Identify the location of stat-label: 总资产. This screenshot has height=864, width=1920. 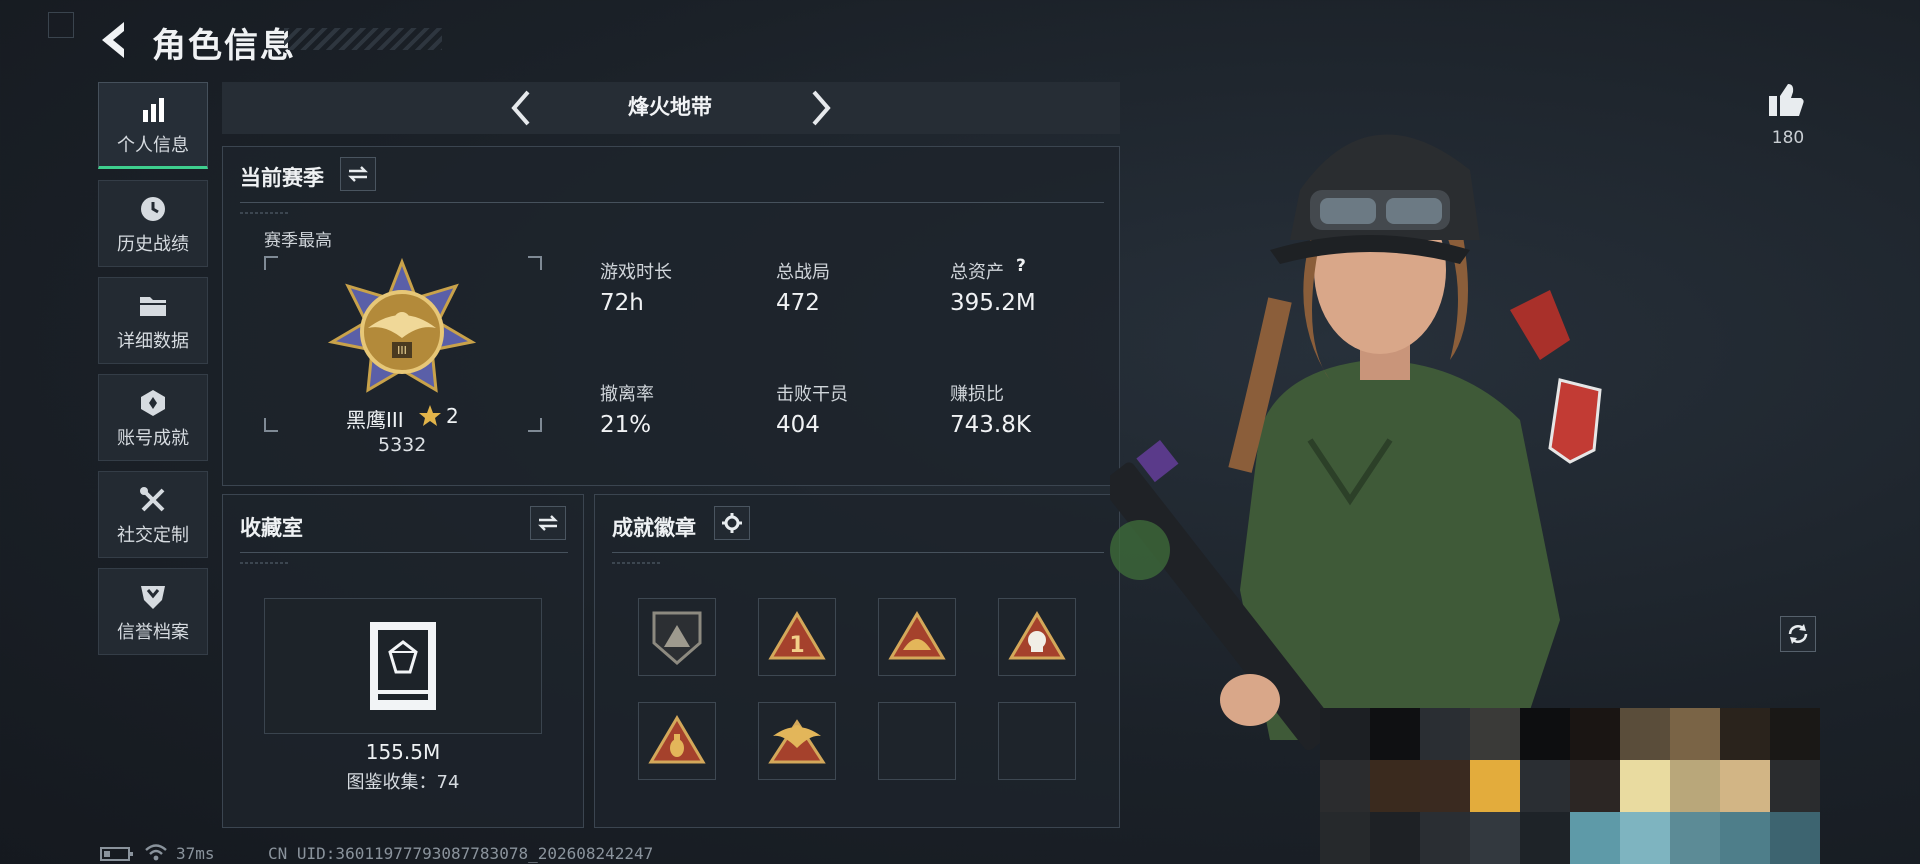
(977, 272).